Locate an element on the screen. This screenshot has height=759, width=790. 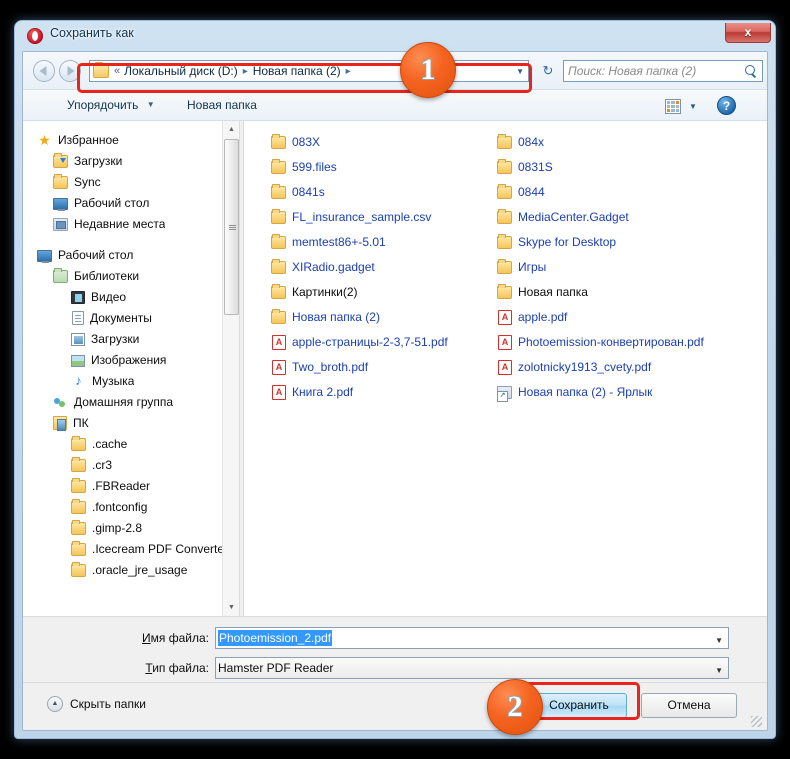
file-list-item: Skype for Desktop is located at coordinates (622, 241).